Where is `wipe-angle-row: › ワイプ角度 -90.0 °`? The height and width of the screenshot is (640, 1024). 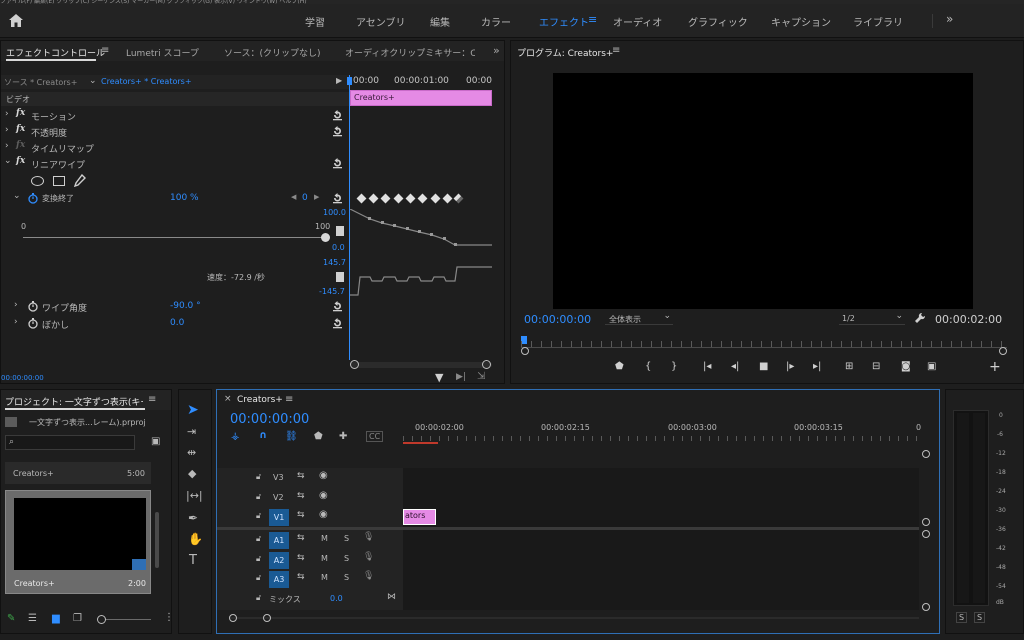 wipe-angle-row: › ワイプ角度 -90.0 ° is located at coordinates (175, 307).